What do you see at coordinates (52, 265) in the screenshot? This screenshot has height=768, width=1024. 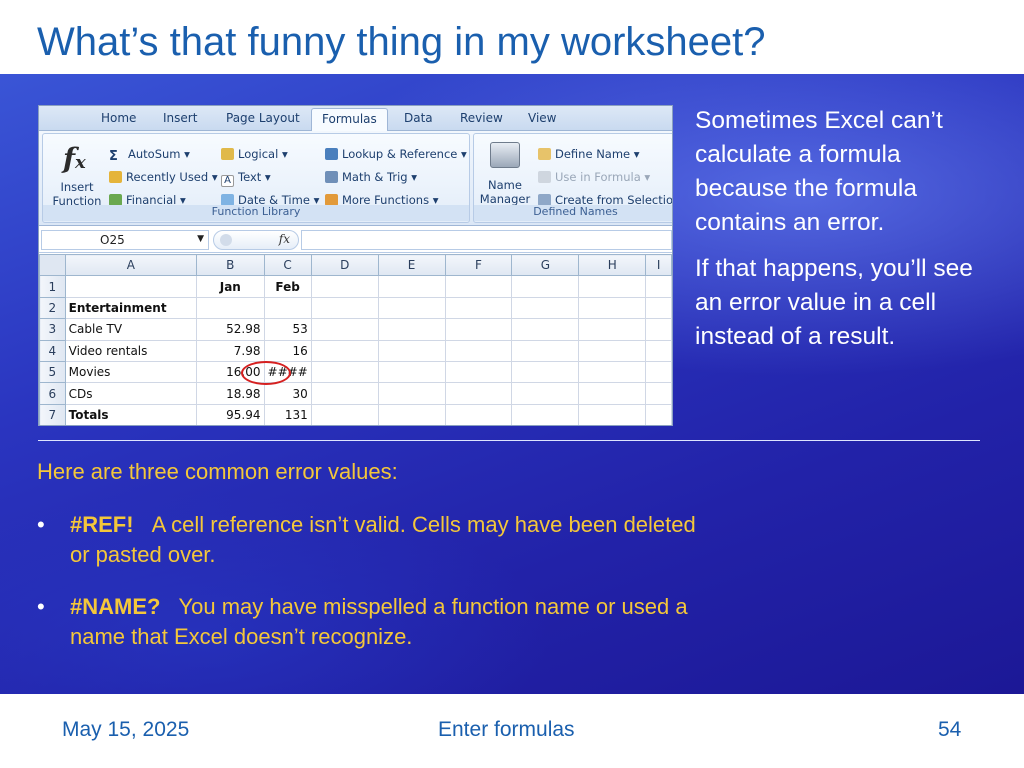 I see `select-all-corner` at bounding box center [52, 265].